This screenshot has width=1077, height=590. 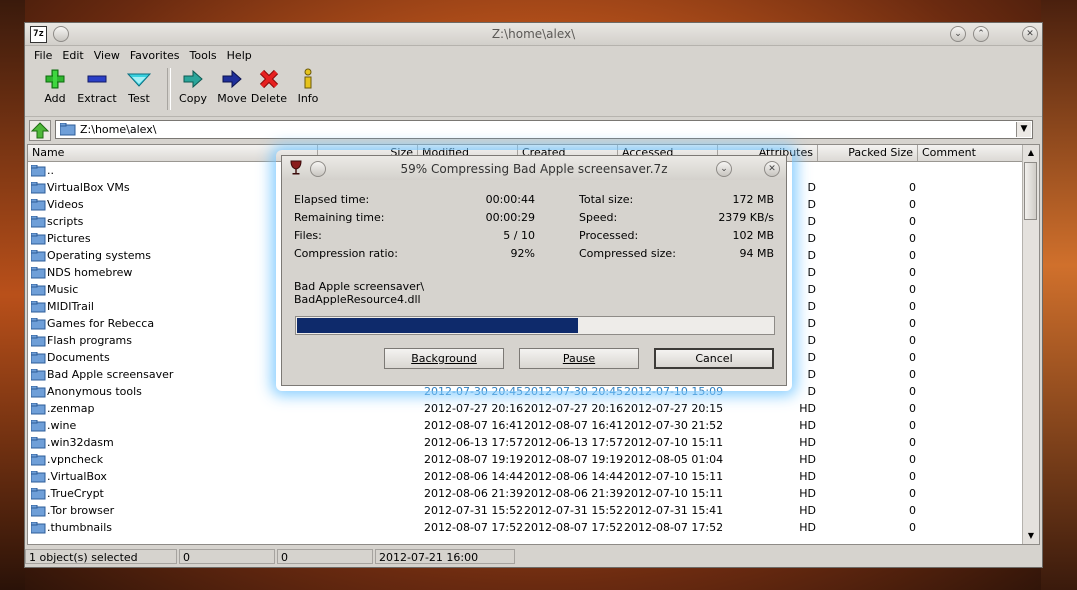 I want to click on menu-file: File, so click(x=43, y=55).